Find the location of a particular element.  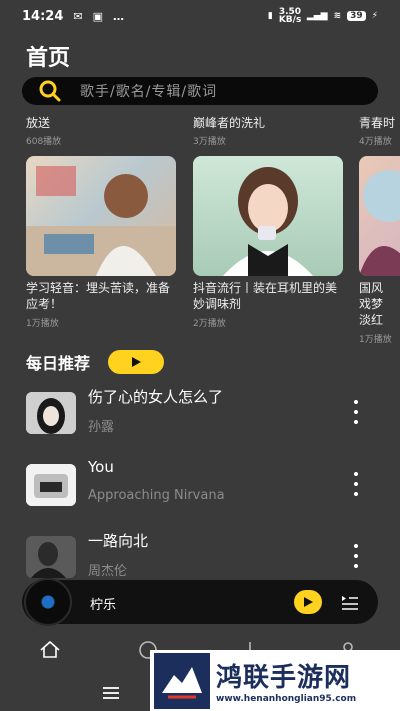

page-title: 首页 is located at coordinates (48, 58).